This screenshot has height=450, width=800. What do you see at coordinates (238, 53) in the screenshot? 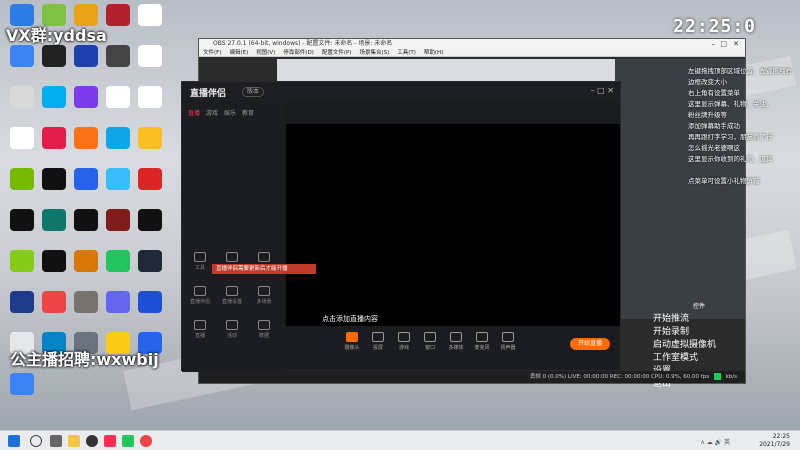
I see `obs-menu-item: 编辑(E)` at bounding box center [238, 53].